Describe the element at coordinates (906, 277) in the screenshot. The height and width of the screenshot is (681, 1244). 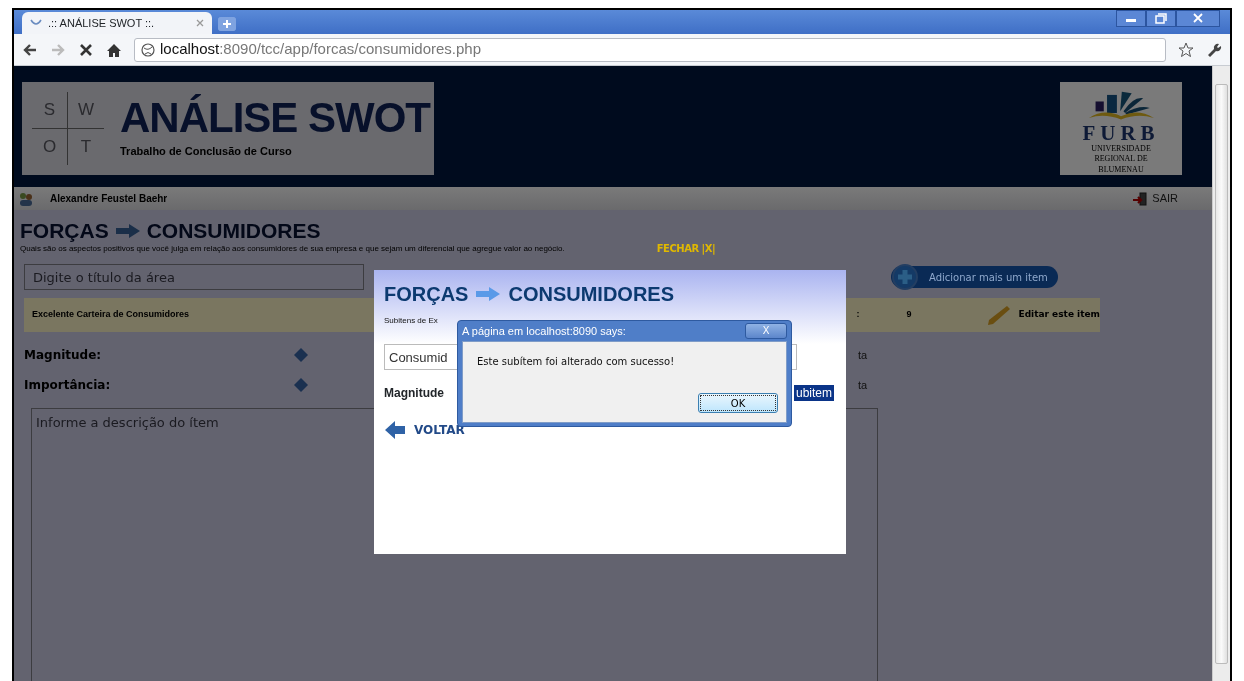
I see `plus-icon` at that location.